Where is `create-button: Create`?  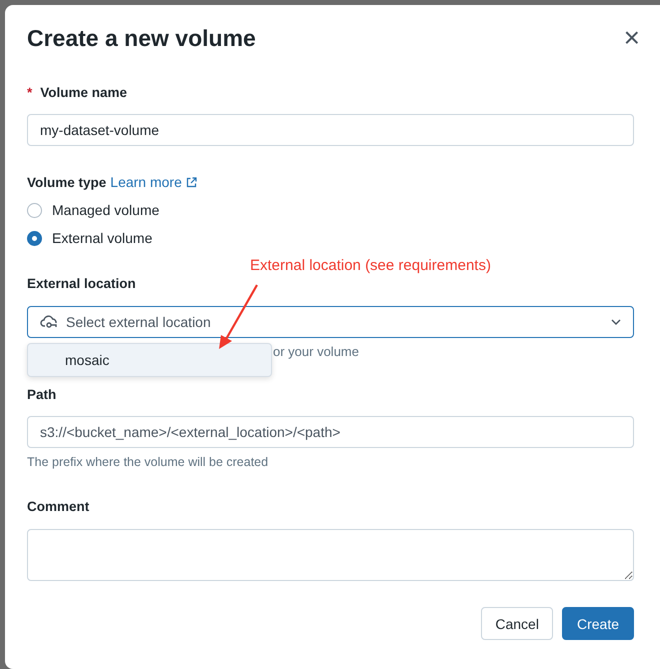 create-button: Create is located at coordinates (598, 623).